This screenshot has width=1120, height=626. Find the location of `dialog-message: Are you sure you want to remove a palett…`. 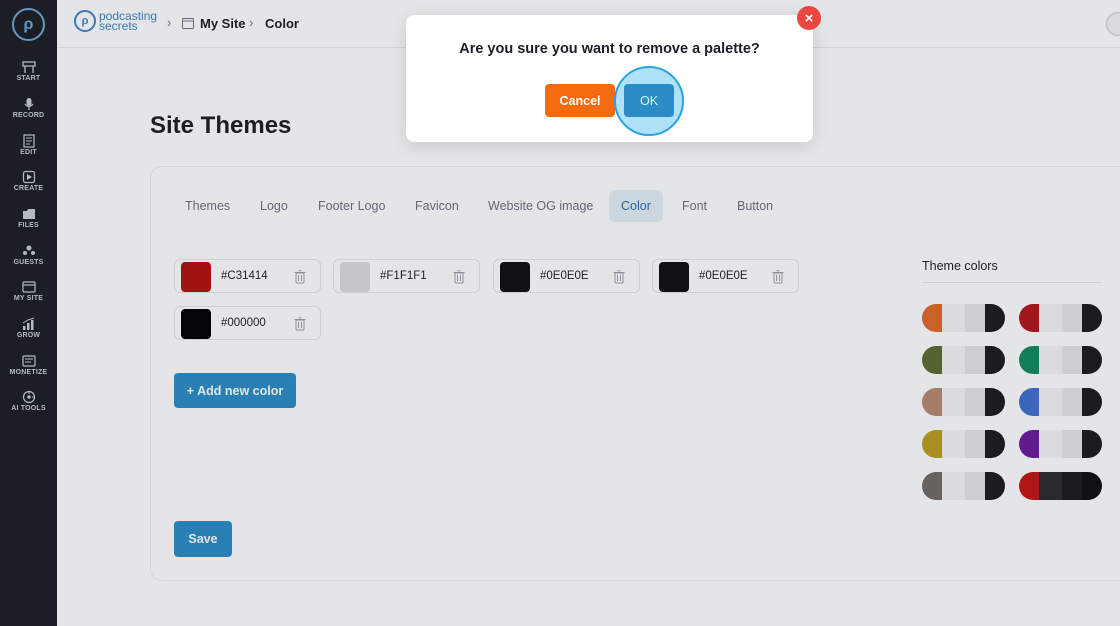

dialog-message: Are you sure you want to remove a palett… is located at coordinates (609, 49).